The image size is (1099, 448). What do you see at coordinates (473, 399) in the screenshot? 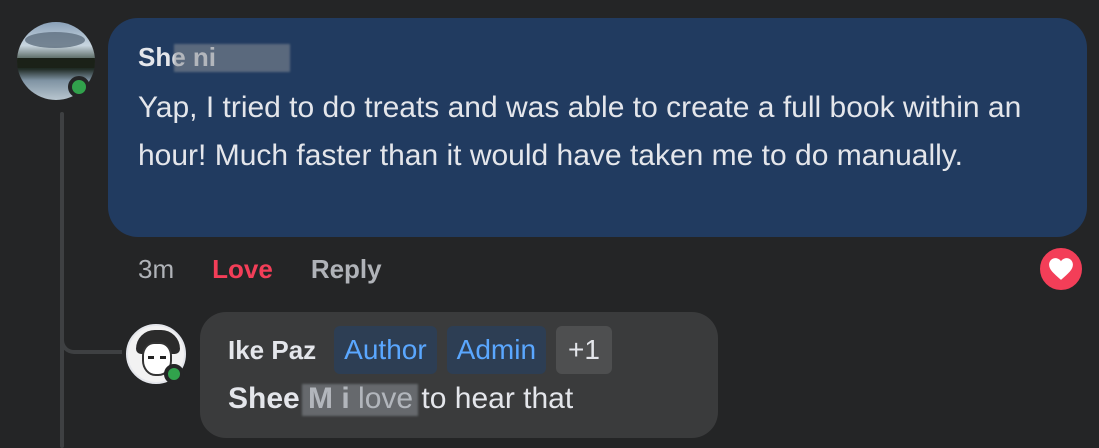
I see `reply-text: Shee M i love to hear that` at bounding box center [473, 399].